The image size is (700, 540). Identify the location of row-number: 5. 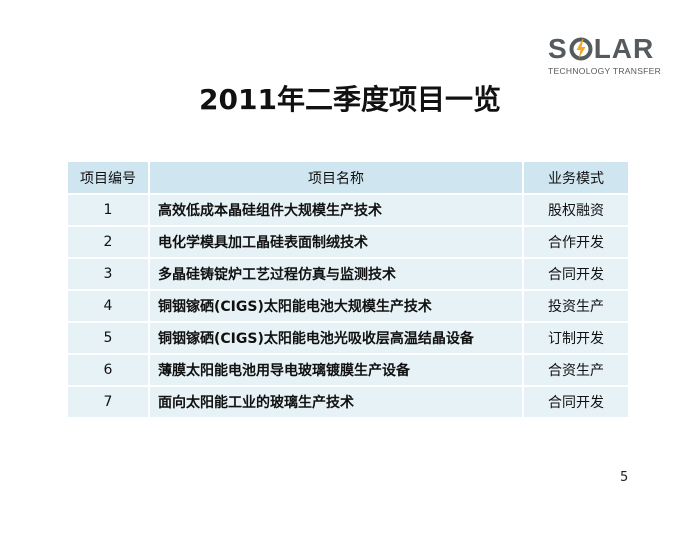
(109, 339).